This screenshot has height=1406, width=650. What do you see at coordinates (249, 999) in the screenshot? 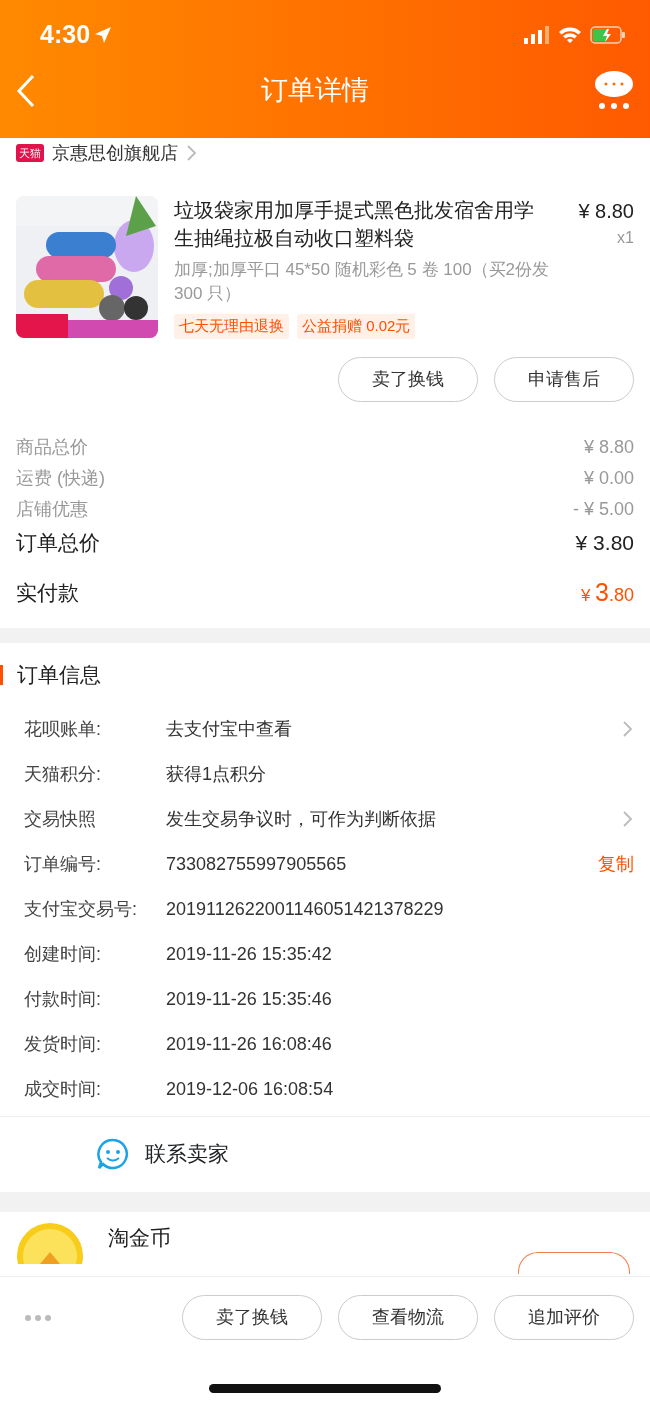
I see `info-value: 2019-11-26 15:35:46` at bounding box center [249, 999].